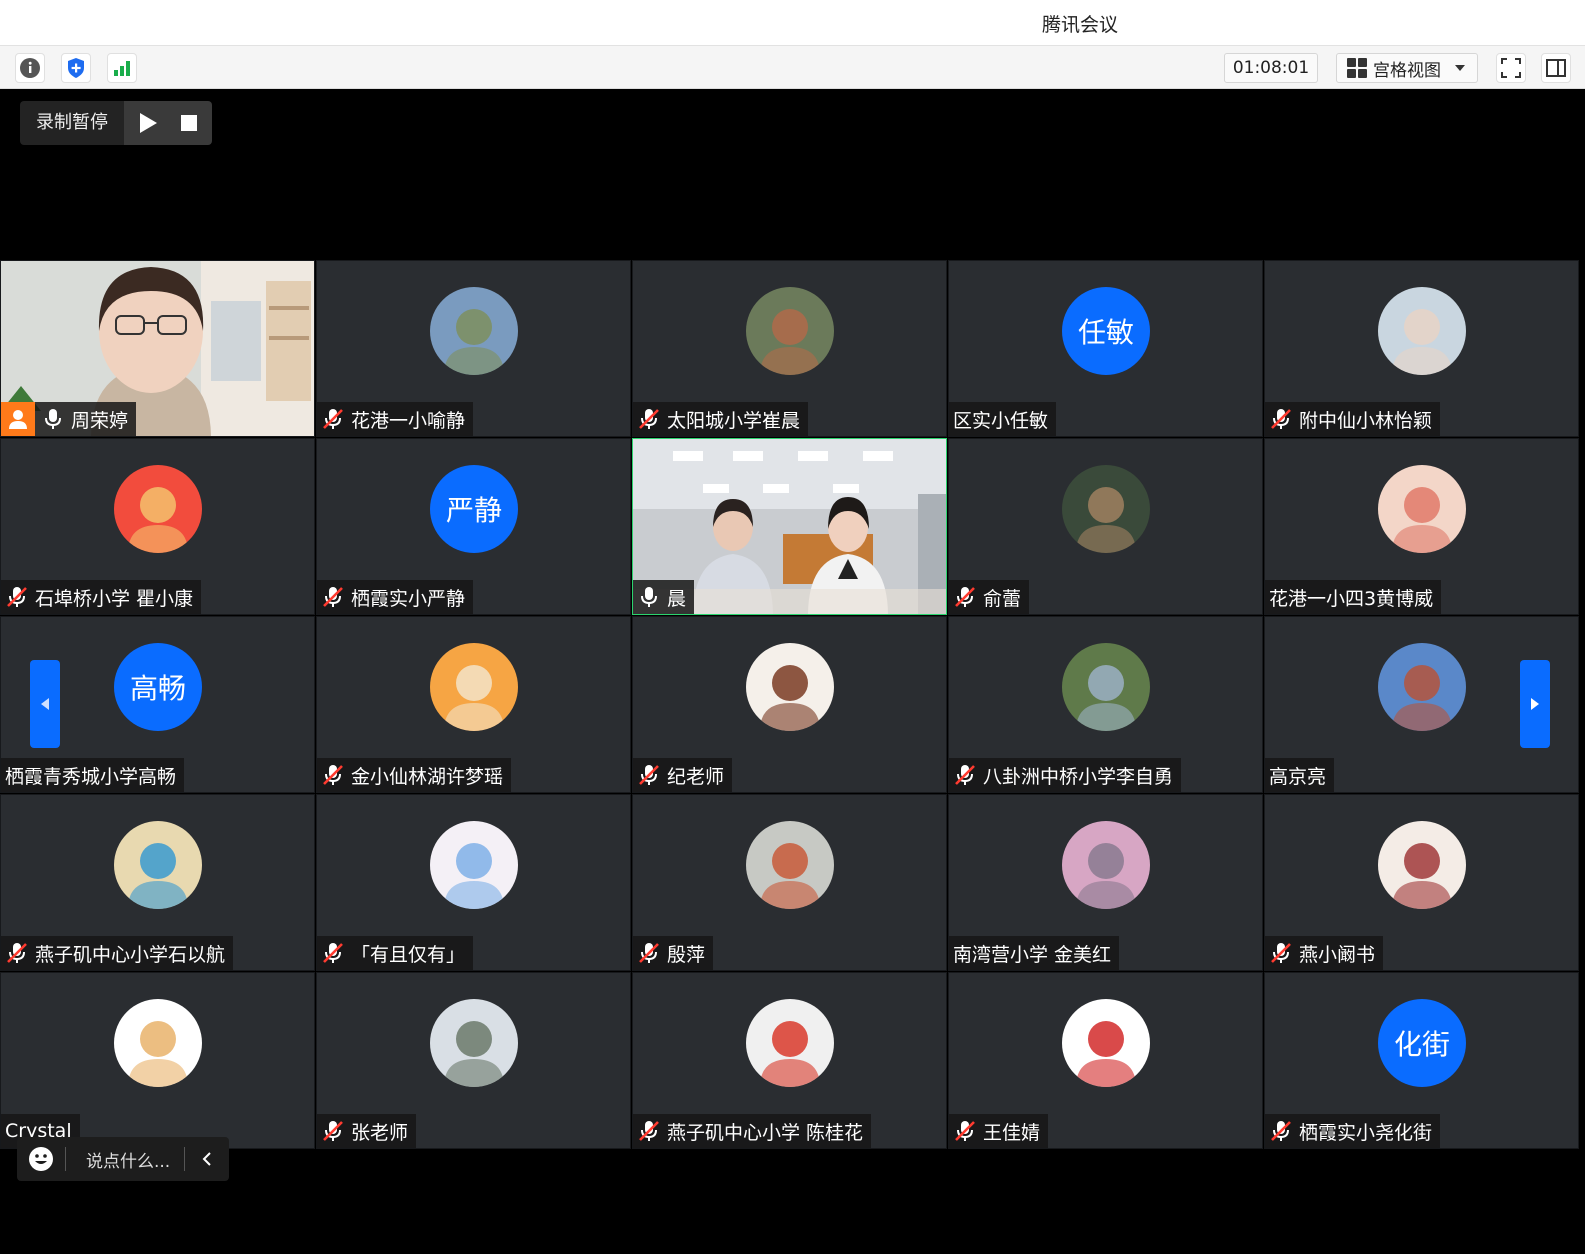 The width and height of the screenshot is (1585, 1254). What do you see at coordinates (1324, 953) in the screenshot?
I see `participant-nametag: 燕小阚书` at bounding box center [1324, 953].